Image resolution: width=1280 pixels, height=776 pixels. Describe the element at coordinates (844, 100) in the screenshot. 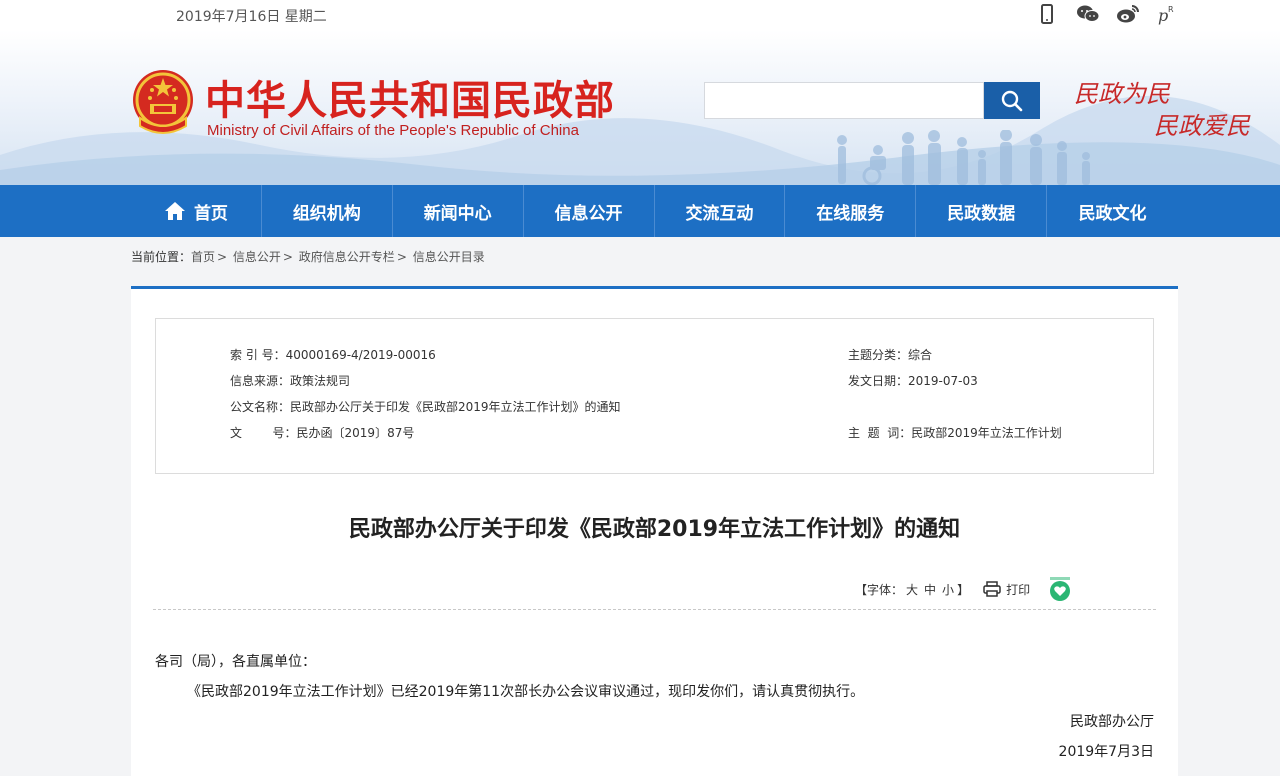

I see `search-input` at that location.